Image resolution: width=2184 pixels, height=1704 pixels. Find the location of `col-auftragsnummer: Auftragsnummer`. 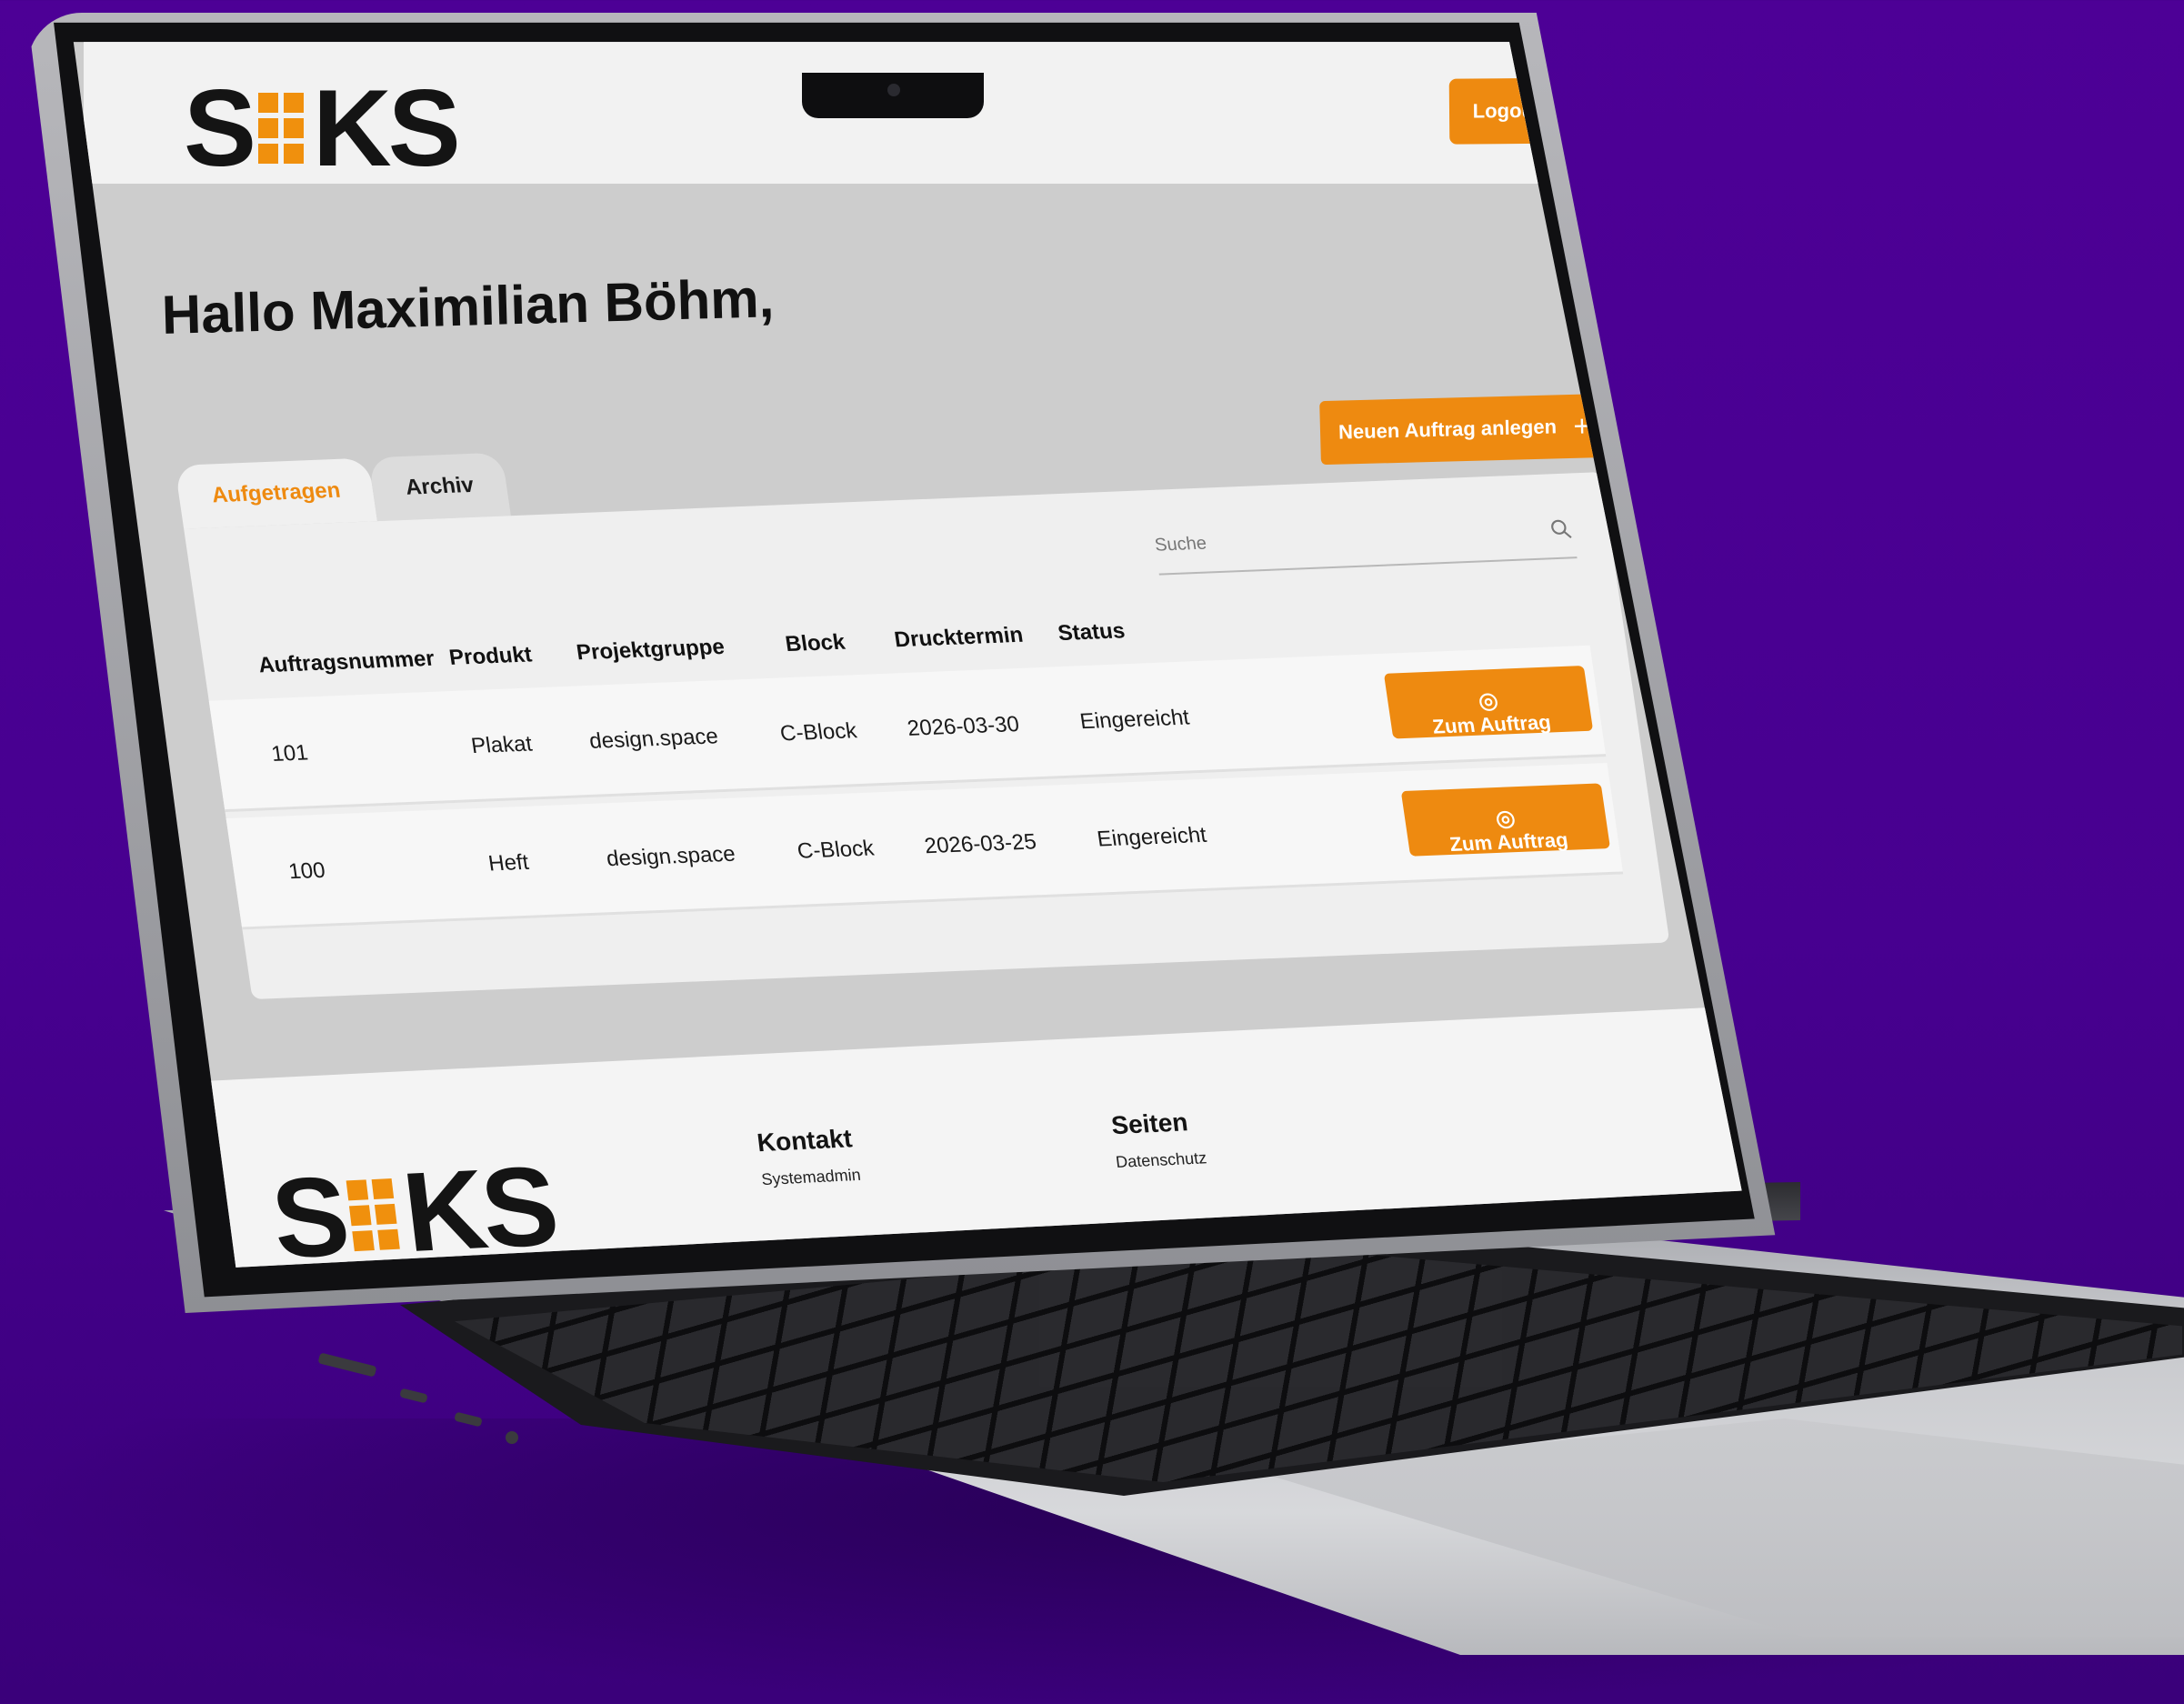

col-auftragsnummer: Auftragsnummer is located at coordinates (346, 662).